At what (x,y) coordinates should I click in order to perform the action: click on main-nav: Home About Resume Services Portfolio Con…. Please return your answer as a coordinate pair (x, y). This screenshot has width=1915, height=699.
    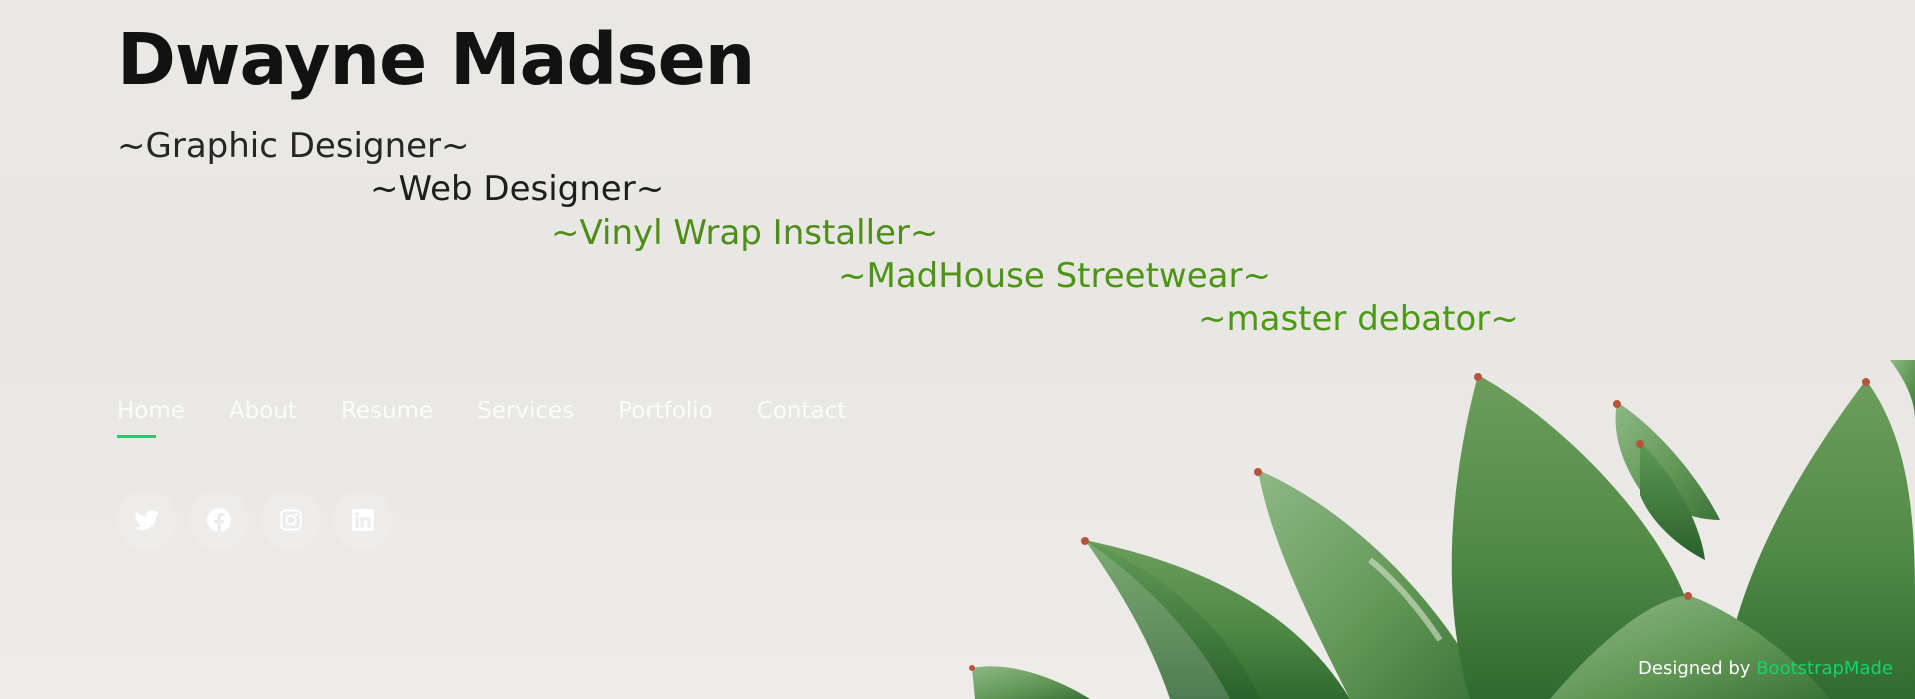
    Looking at the image, I should click on (481, 417).